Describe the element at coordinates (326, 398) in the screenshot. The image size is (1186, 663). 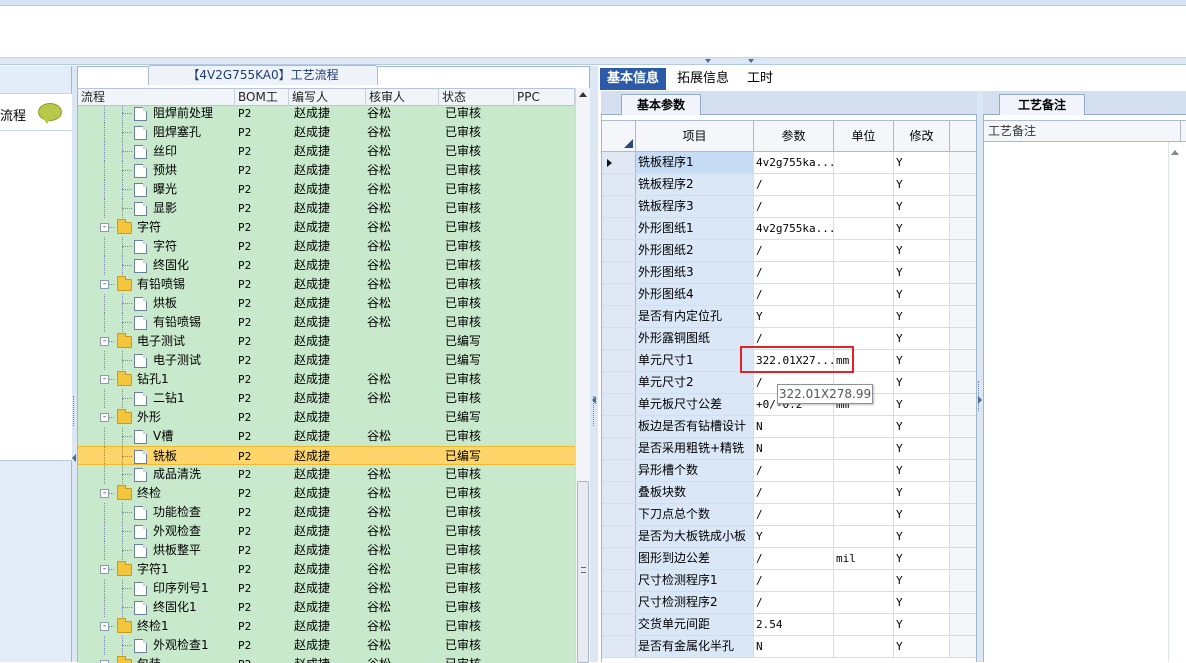
I see `tree-row: 二钻1 P2 赵成捷 谷松 已审核` at that location.